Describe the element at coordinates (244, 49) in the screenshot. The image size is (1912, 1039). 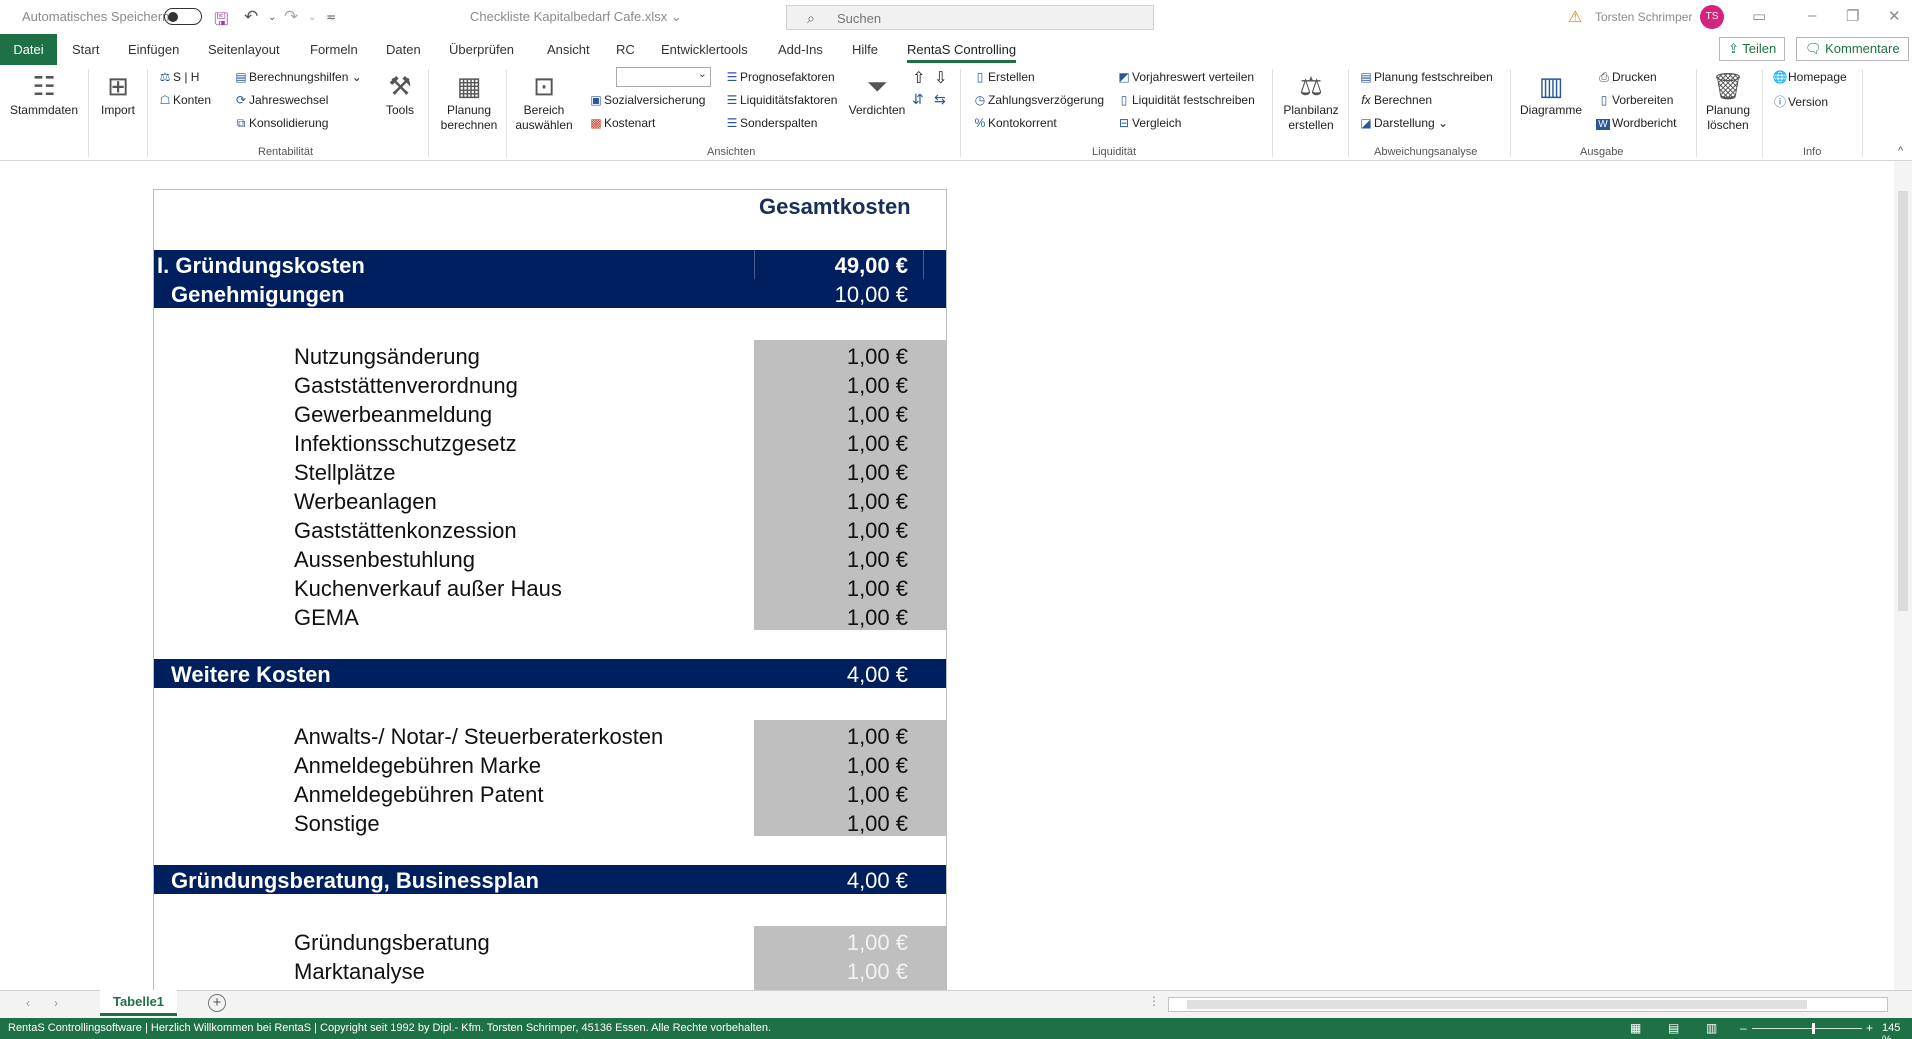
I see `tab-seitenlayout: Seitenlayout` at that location.